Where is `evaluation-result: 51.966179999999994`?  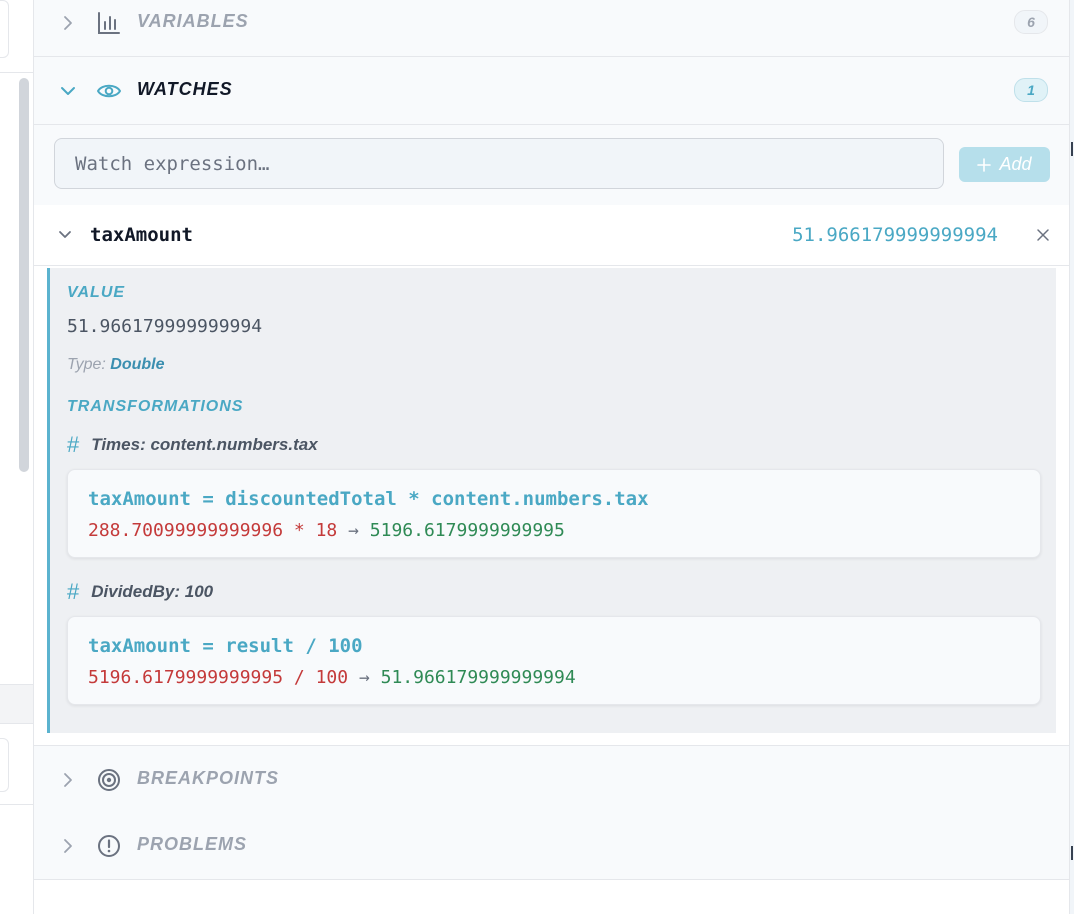 evaluation-result: 51.966179999999994 is located at coordinates (478, 677).